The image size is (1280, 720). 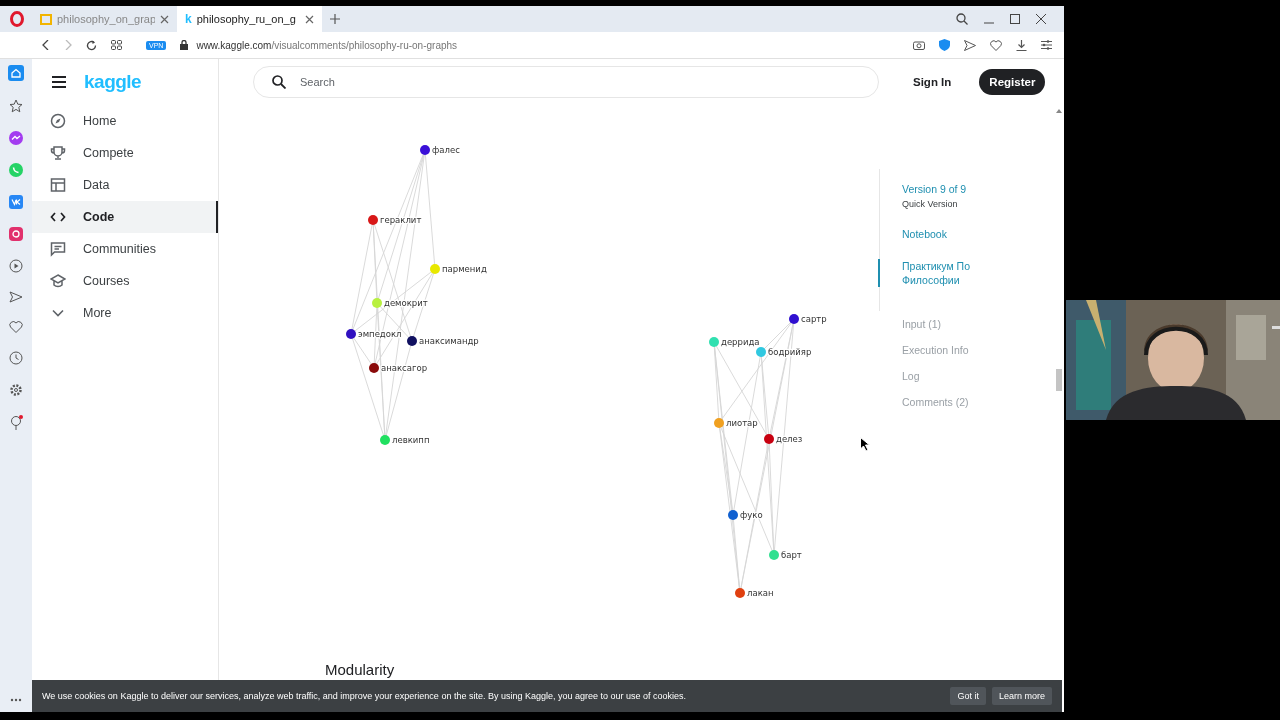 What do you see at coordinates (968, 696) in the screenshot?
I see `cookie-button: Got it` at bounding box center [968, 696].